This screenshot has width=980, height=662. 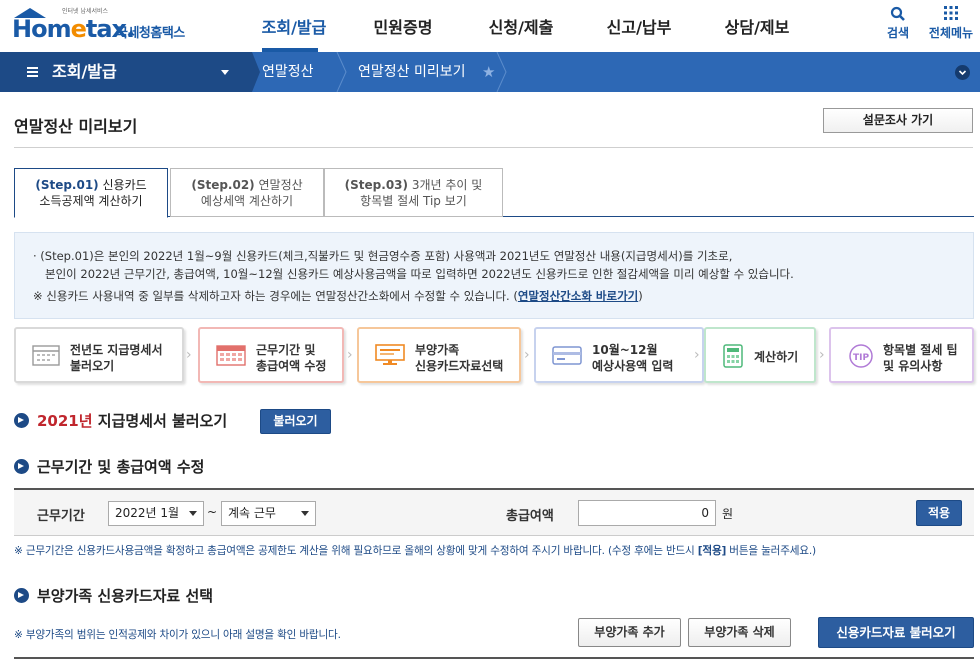 I want to click on tip-icon: TIP, so click(x=861, y=356).